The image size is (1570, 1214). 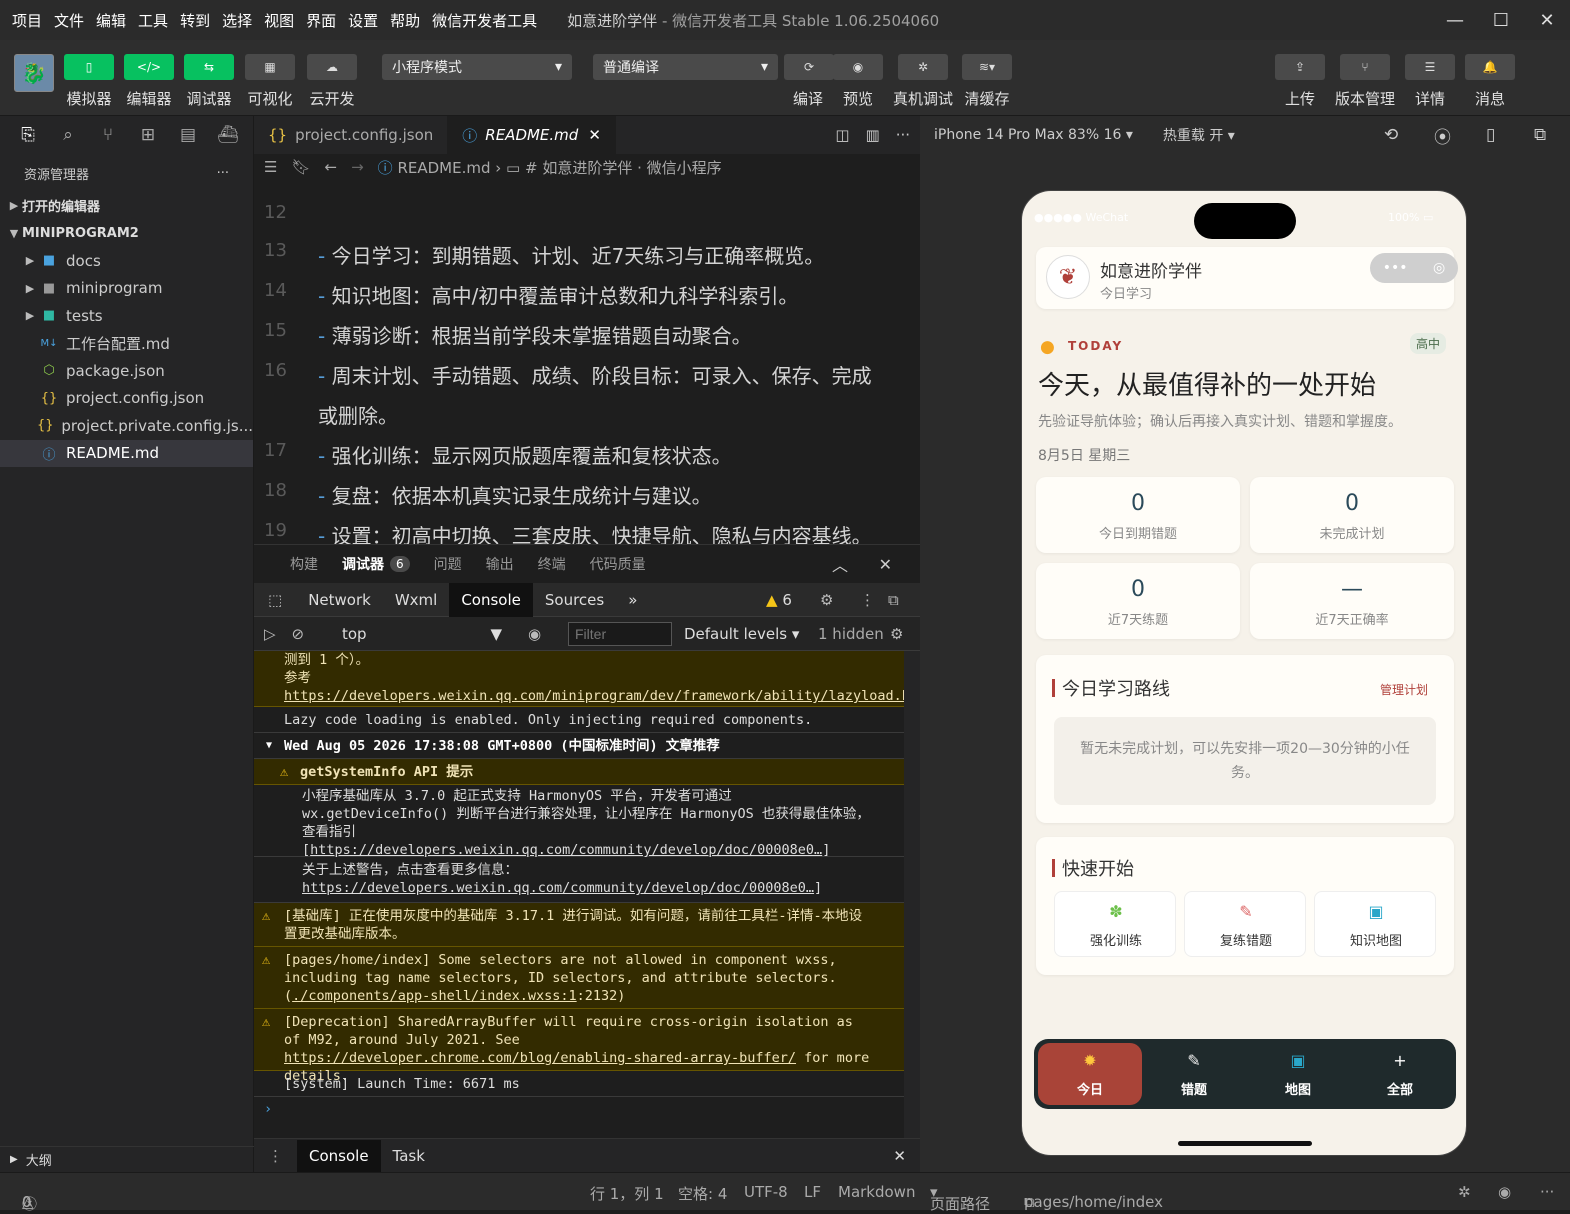 What do you see at coordinates (1439, 268) in the screenshot?
I see `close-mini-icon: ◎` at bounding box center [1439, 268].